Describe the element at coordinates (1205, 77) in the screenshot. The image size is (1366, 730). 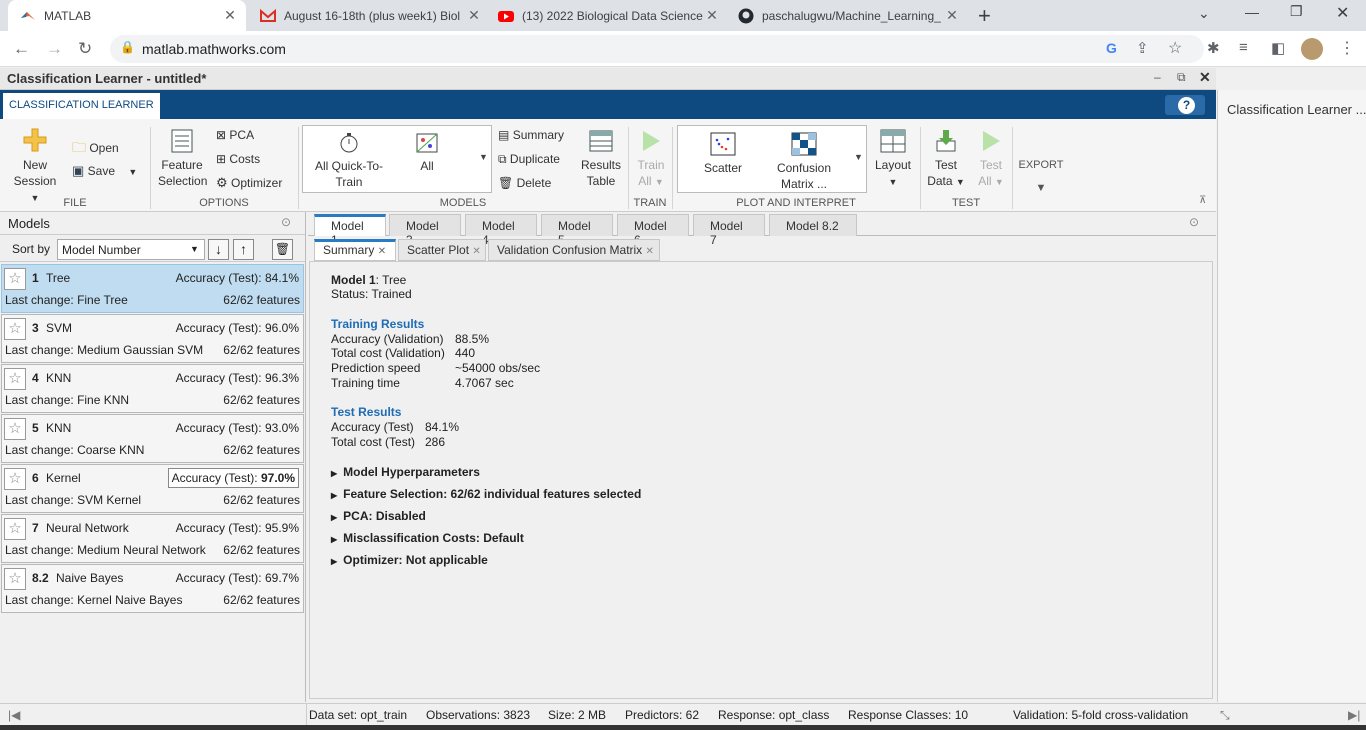
I see `close-app-icon: ✕` at that location.